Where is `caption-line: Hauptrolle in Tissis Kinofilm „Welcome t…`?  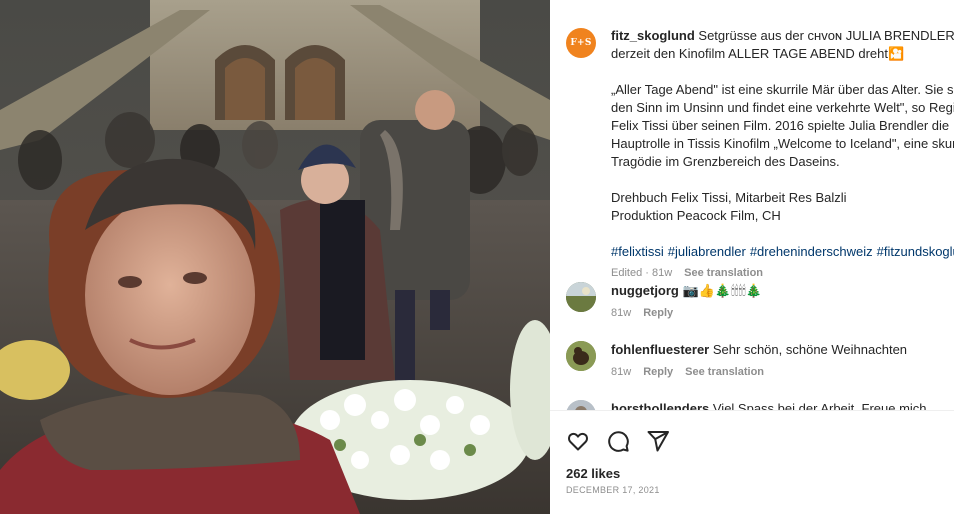
caption-line: Hauptrolle in Tissis Kinofilm „Welcome t… is located at coordinates (782, 143).